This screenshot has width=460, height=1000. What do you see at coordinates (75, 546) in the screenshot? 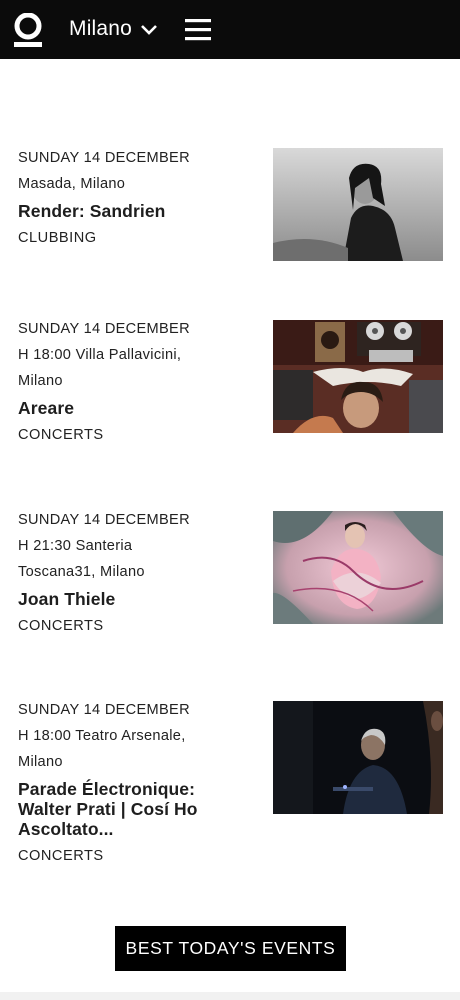
I see `event-venue: H 21:30 Santeria` at bounding box center [75, 546].